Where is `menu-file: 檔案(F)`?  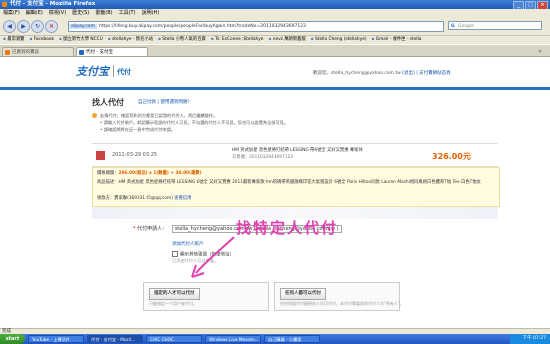 menu-file: 檔案(F) is located at coordinates (11, 13).